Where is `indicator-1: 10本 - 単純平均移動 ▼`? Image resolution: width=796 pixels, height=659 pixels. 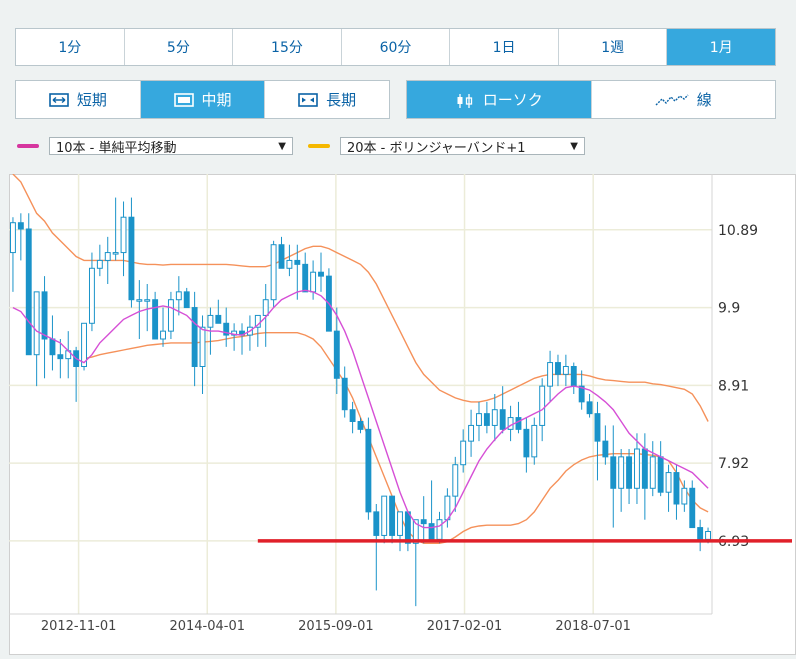
indicator-1: 10本 - 単純平均移動 ▼ is located at coordinates (155, 146).